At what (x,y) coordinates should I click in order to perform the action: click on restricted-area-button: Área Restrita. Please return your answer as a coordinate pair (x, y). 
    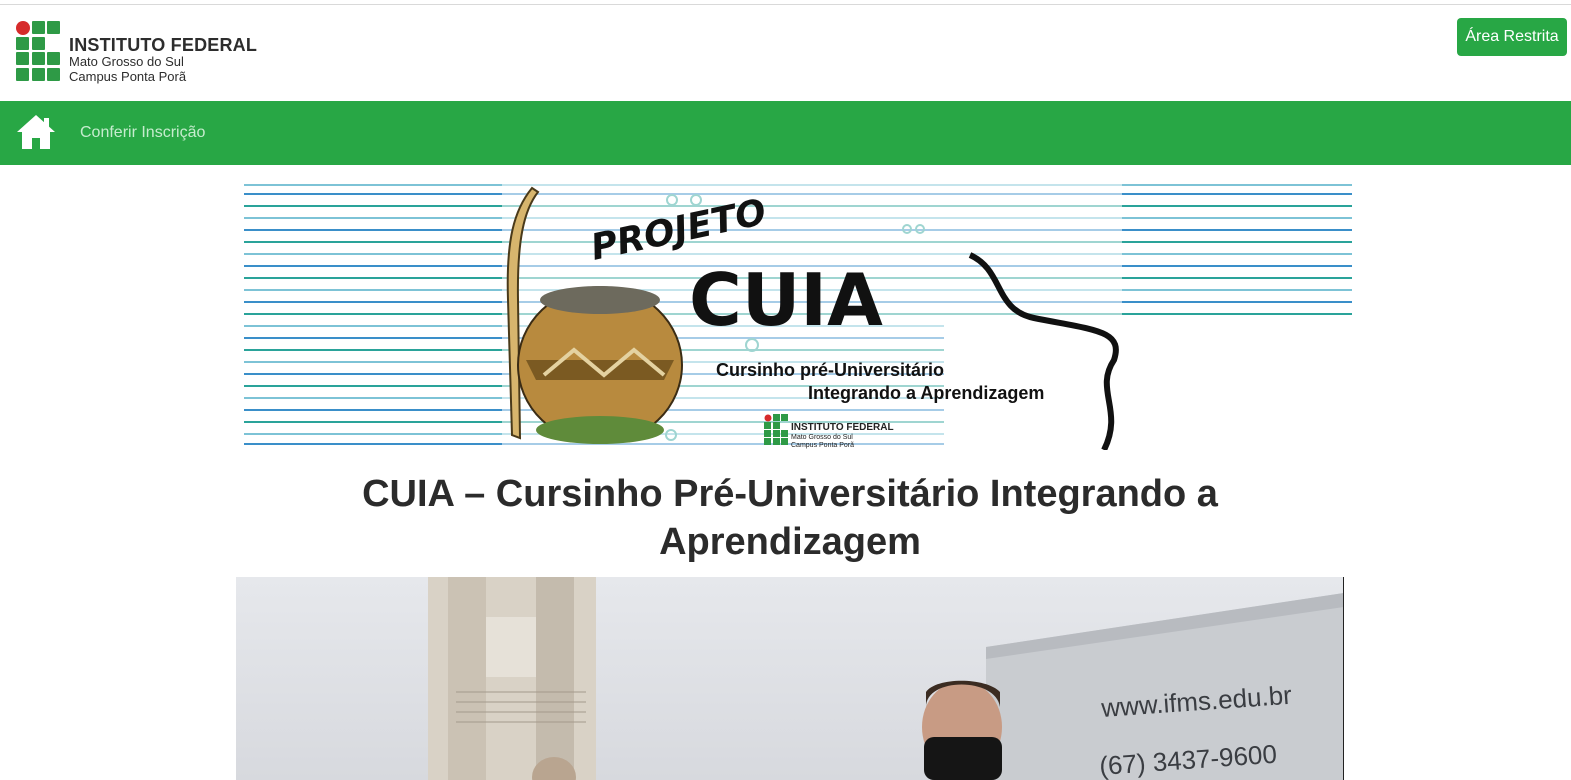
    Looking at the image, I should click on (1512, 37).